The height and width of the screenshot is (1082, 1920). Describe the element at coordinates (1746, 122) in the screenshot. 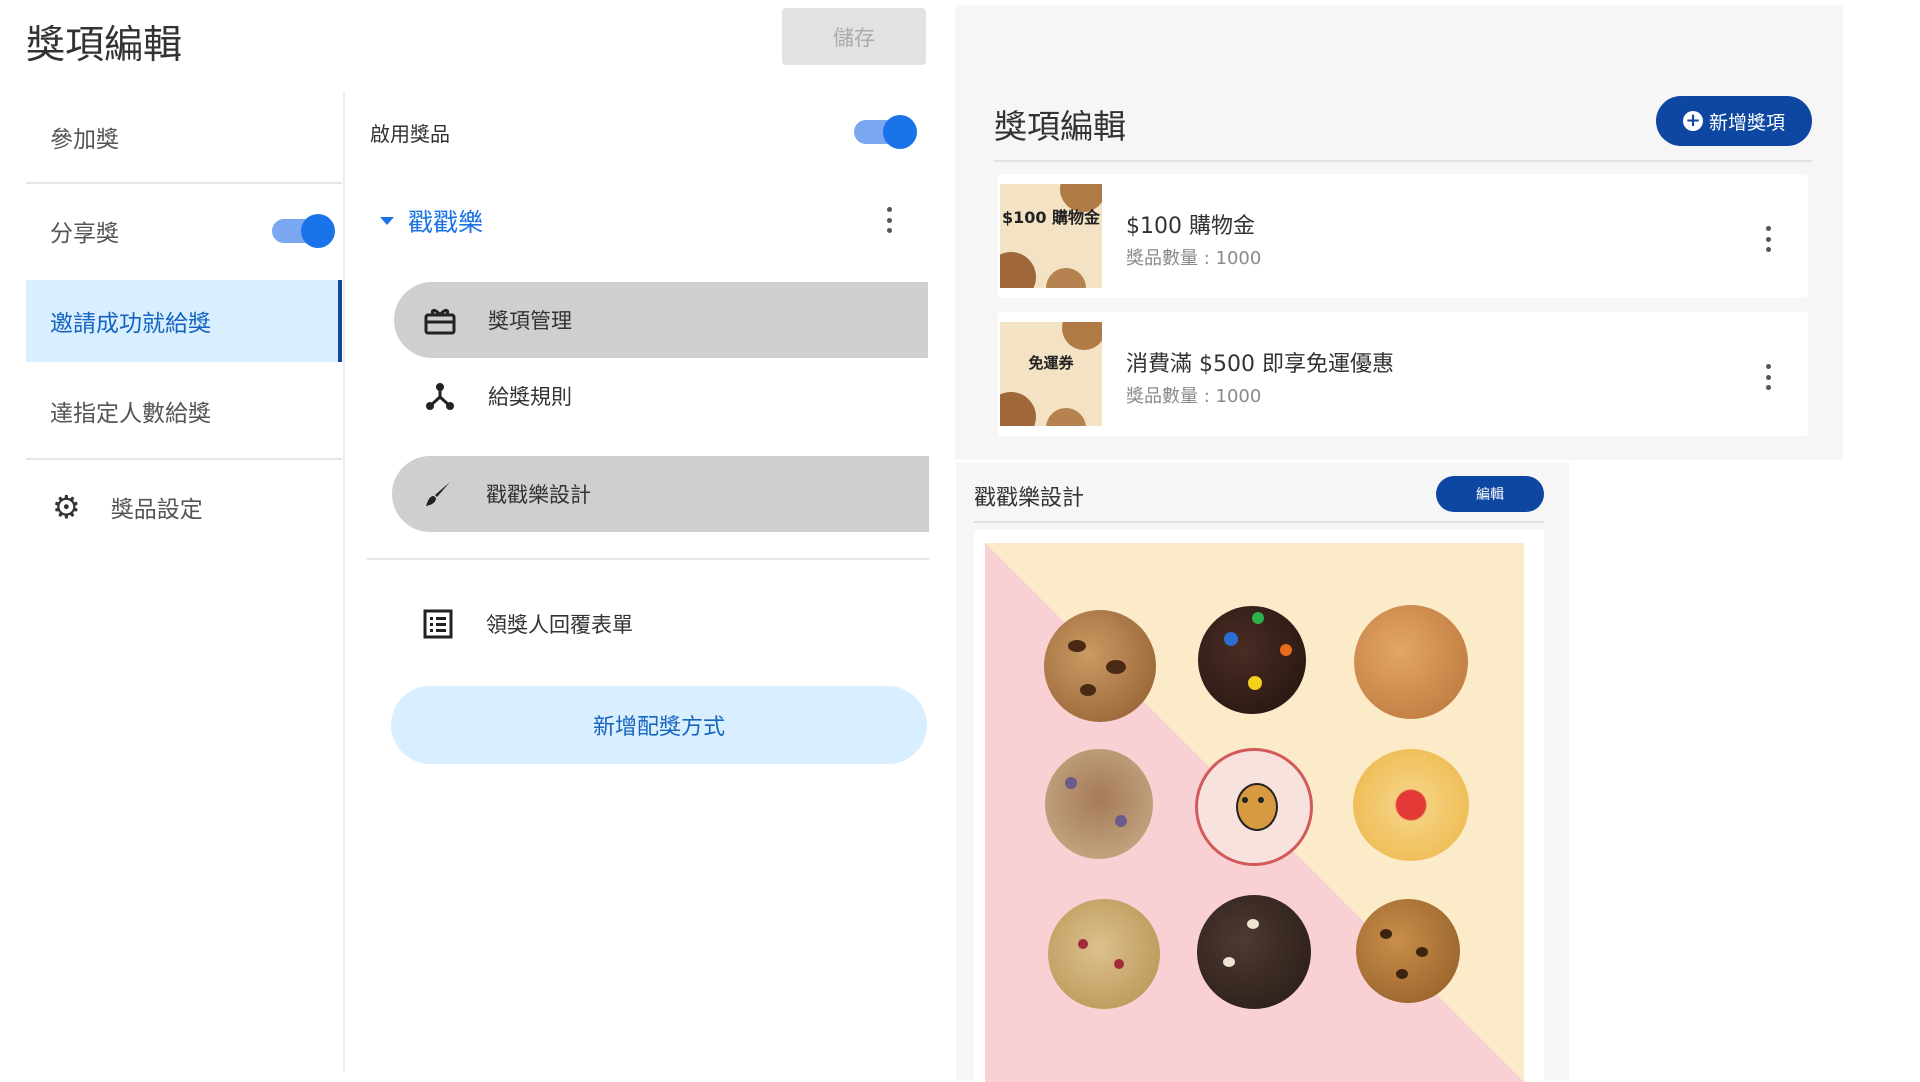

I see `add-prize-label: 新增獎項` at that location.